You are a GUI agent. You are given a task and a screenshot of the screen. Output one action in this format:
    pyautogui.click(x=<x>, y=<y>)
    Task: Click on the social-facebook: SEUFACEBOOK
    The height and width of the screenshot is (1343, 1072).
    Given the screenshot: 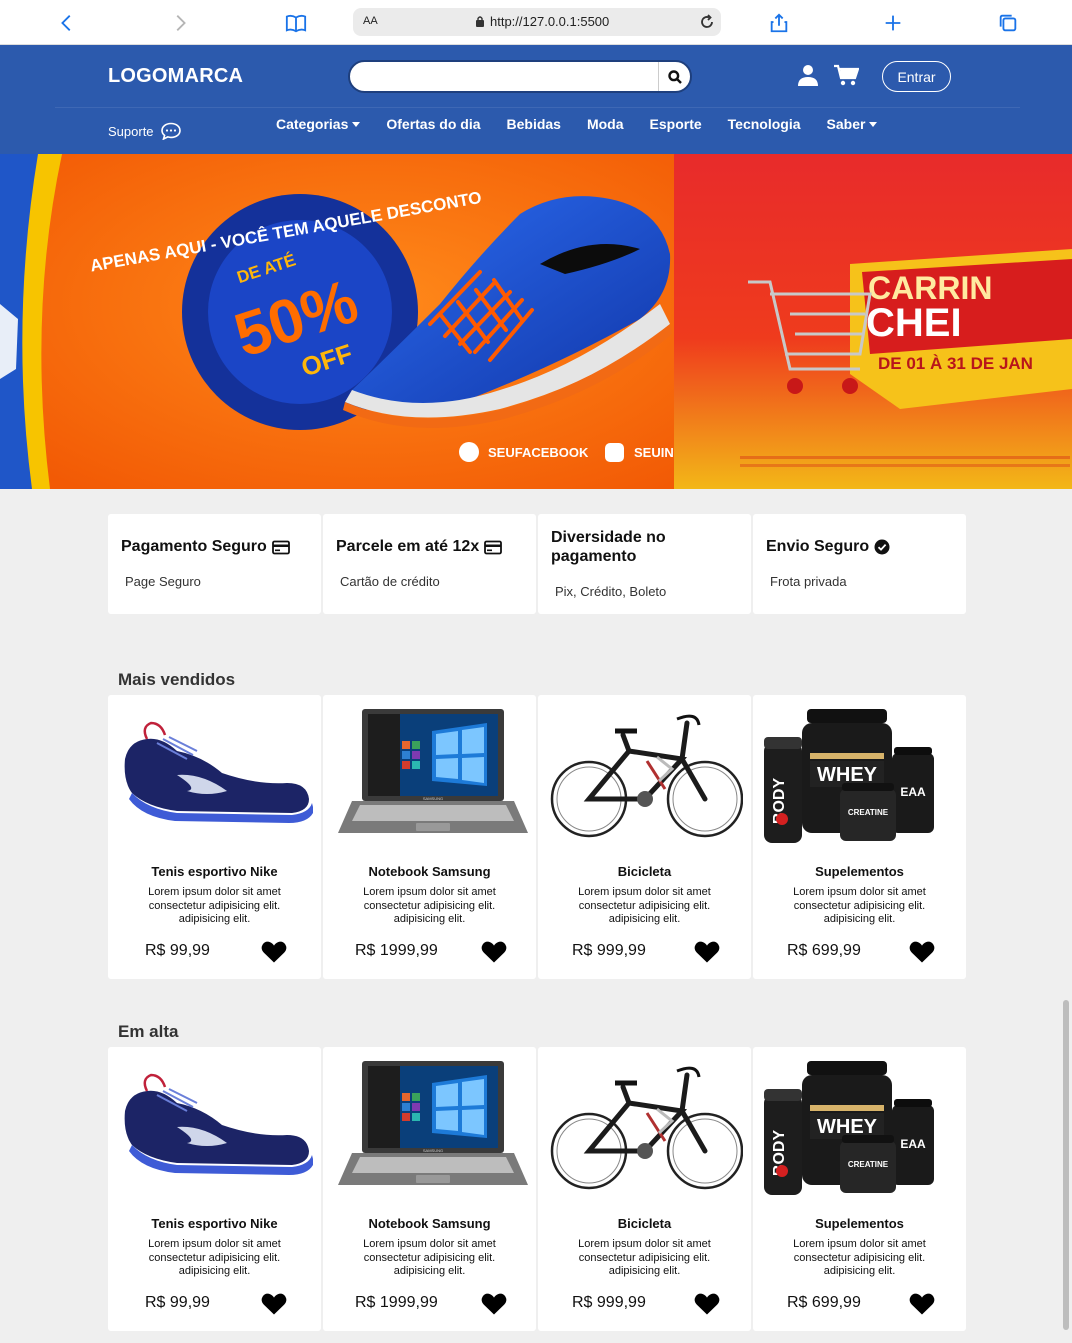 What is the action you would take?
    pyautogui.click(x=538, y=452)
    